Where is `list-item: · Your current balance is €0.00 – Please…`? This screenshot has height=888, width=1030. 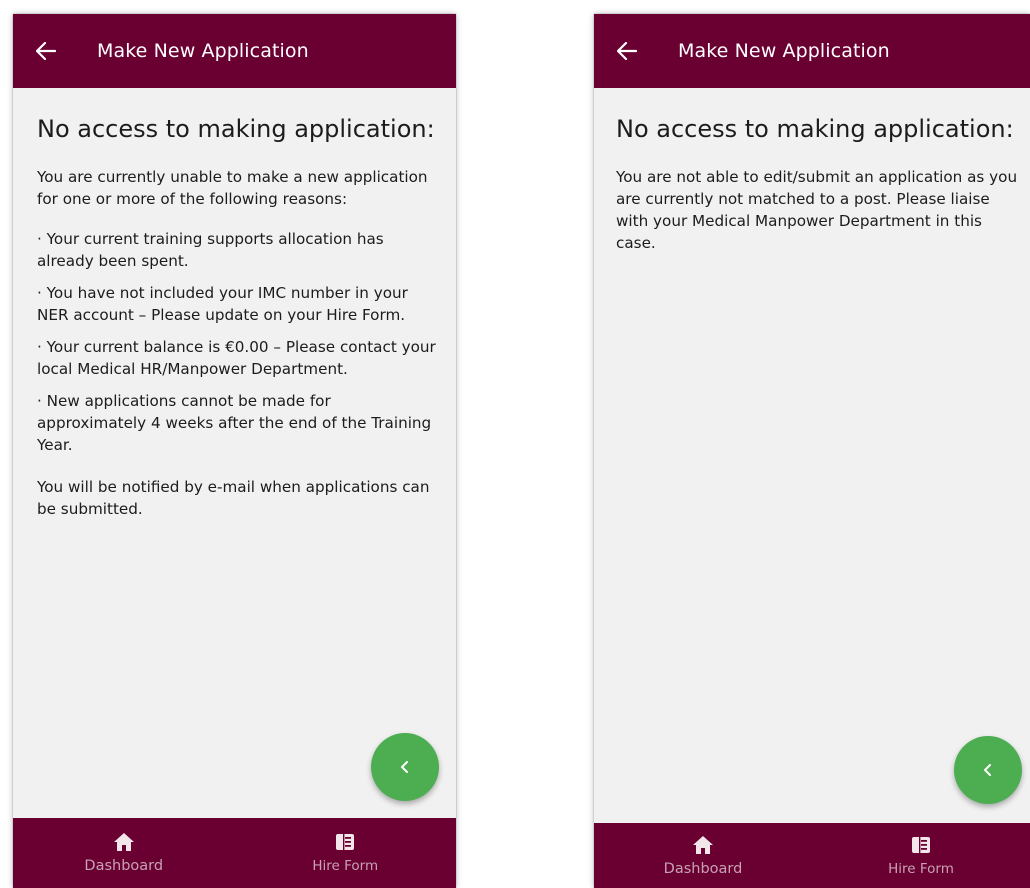 list-item: · Your current balance is €0.00 – Please… is located at coordinates (236, 358).